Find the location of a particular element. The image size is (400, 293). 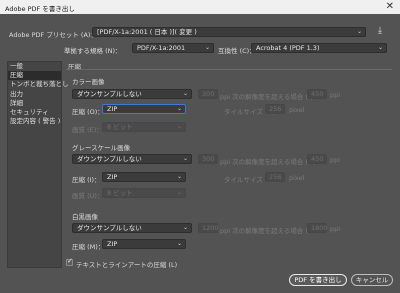

color-compression-value: ZIP is located at coordinates (112, 109).